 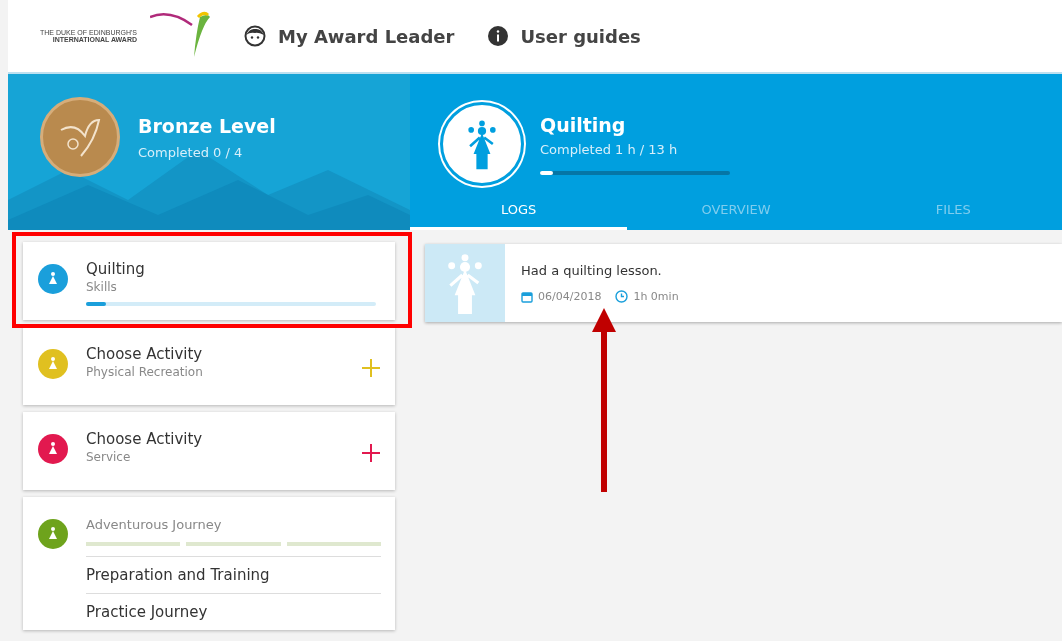 What do you see at coordinates (209, 281) in the screenshot?
I see `activity-card: Quilting Skills` at bounding box center [209, 281].